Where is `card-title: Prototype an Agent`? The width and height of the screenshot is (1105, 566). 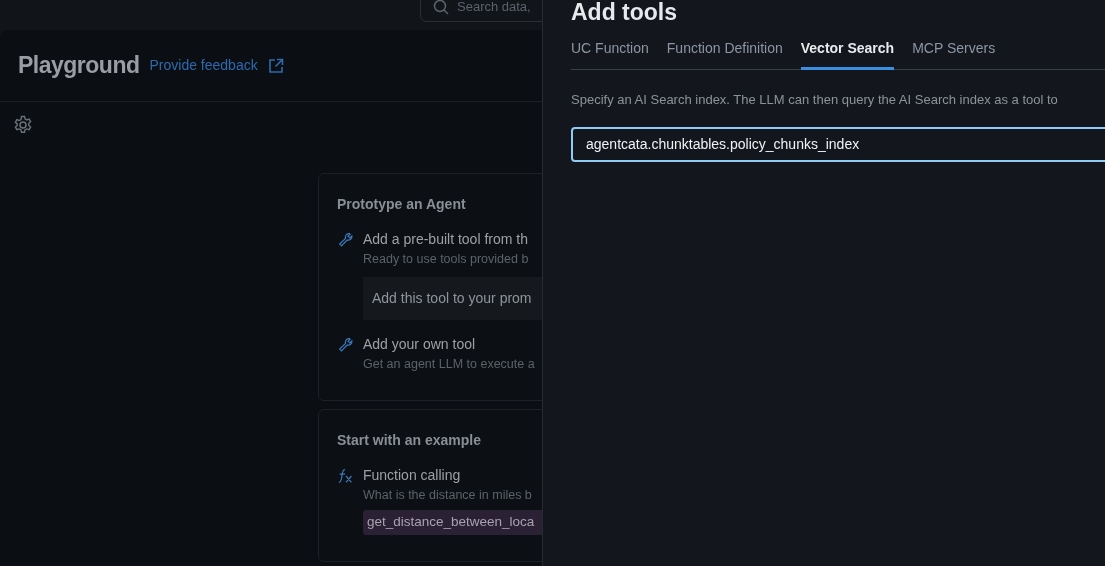
card-title: Prototype an Agent is located at coordinates (402, 204).